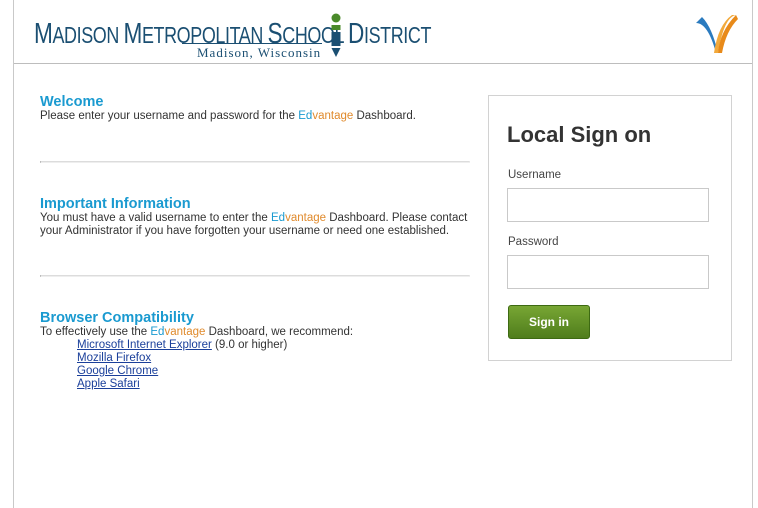  I want to click on list-item: Mozilla Firefox, so click(215, 358).